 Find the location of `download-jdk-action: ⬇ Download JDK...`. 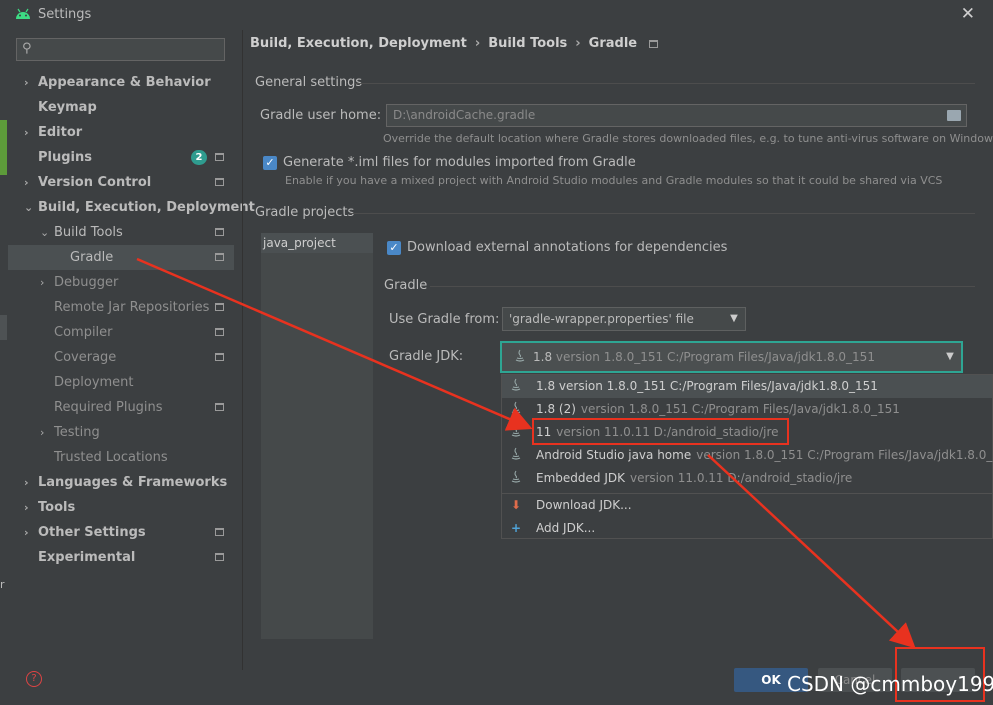

download-jdk-action: ⬇ Download JDK... is located at coordinates (747, 505).